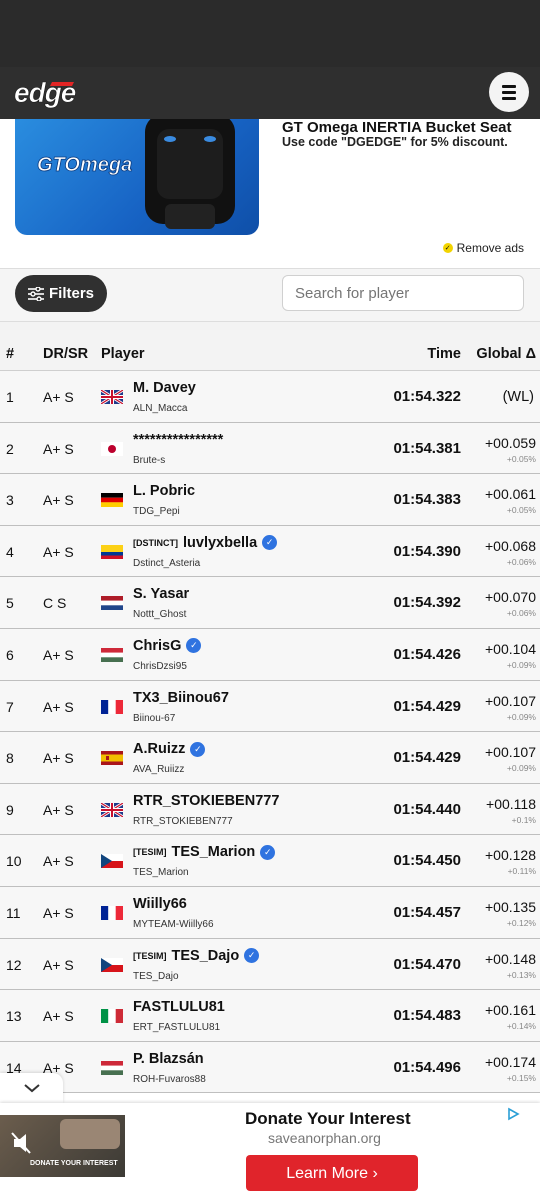 This screenshot has height=1200, width=540. What do you see at coordinates (510, 855) in the screenshot?
I see `global-delta: +00.128` at bounding box center [510, 855].